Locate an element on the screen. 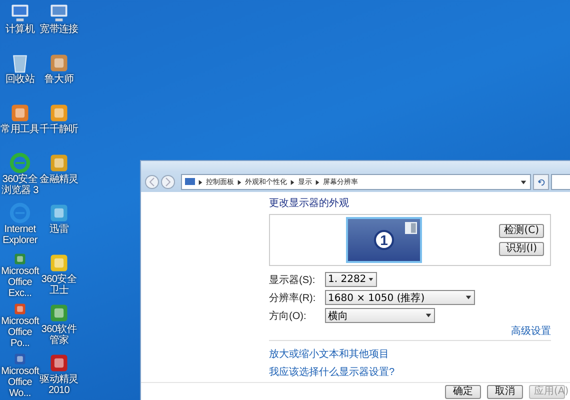 The image size is (570, 400). forward-button is located at coordinates (168, 182).